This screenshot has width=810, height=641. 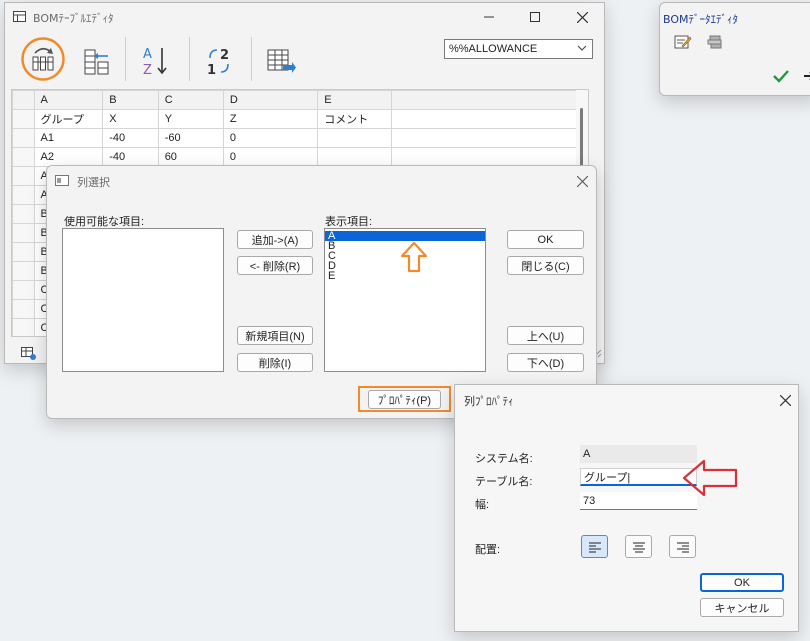 What do you see at coordinates (43, 59) in the screenshot?
I see `column-select-button` at bounding box center [43, 59].